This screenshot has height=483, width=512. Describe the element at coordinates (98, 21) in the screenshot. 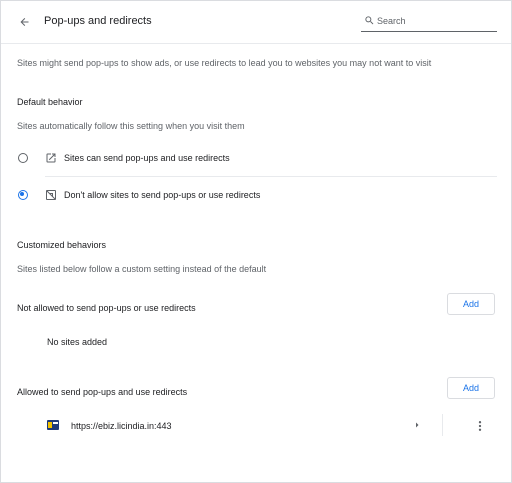

I see `page-title: Pop-ups and redirects` at that location.